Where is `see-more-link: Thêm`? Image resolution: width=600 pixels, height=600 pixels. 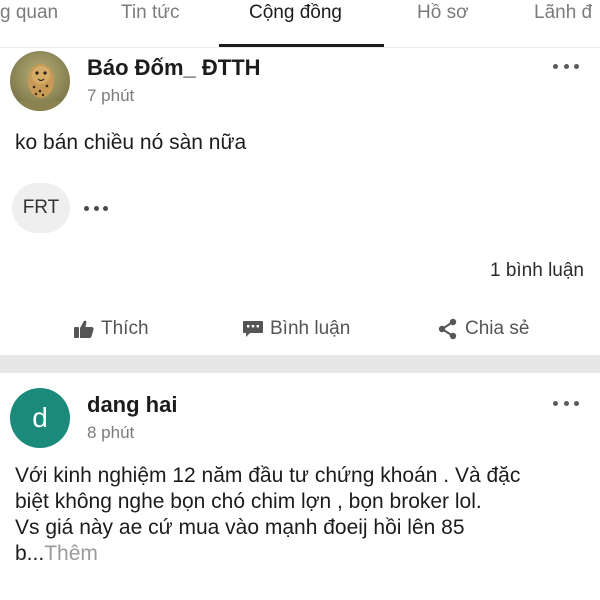 see-more-link: Thêm is located at coordinates (71, 553).